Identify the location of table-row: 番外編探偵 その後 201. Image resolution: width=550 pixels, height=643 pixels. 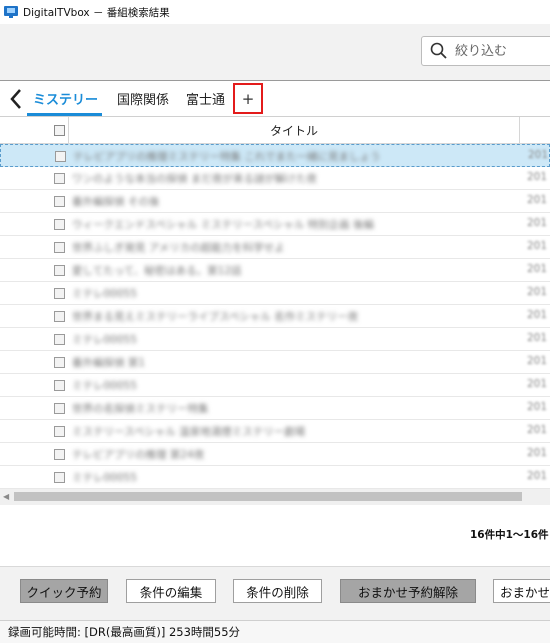
(275, 201).